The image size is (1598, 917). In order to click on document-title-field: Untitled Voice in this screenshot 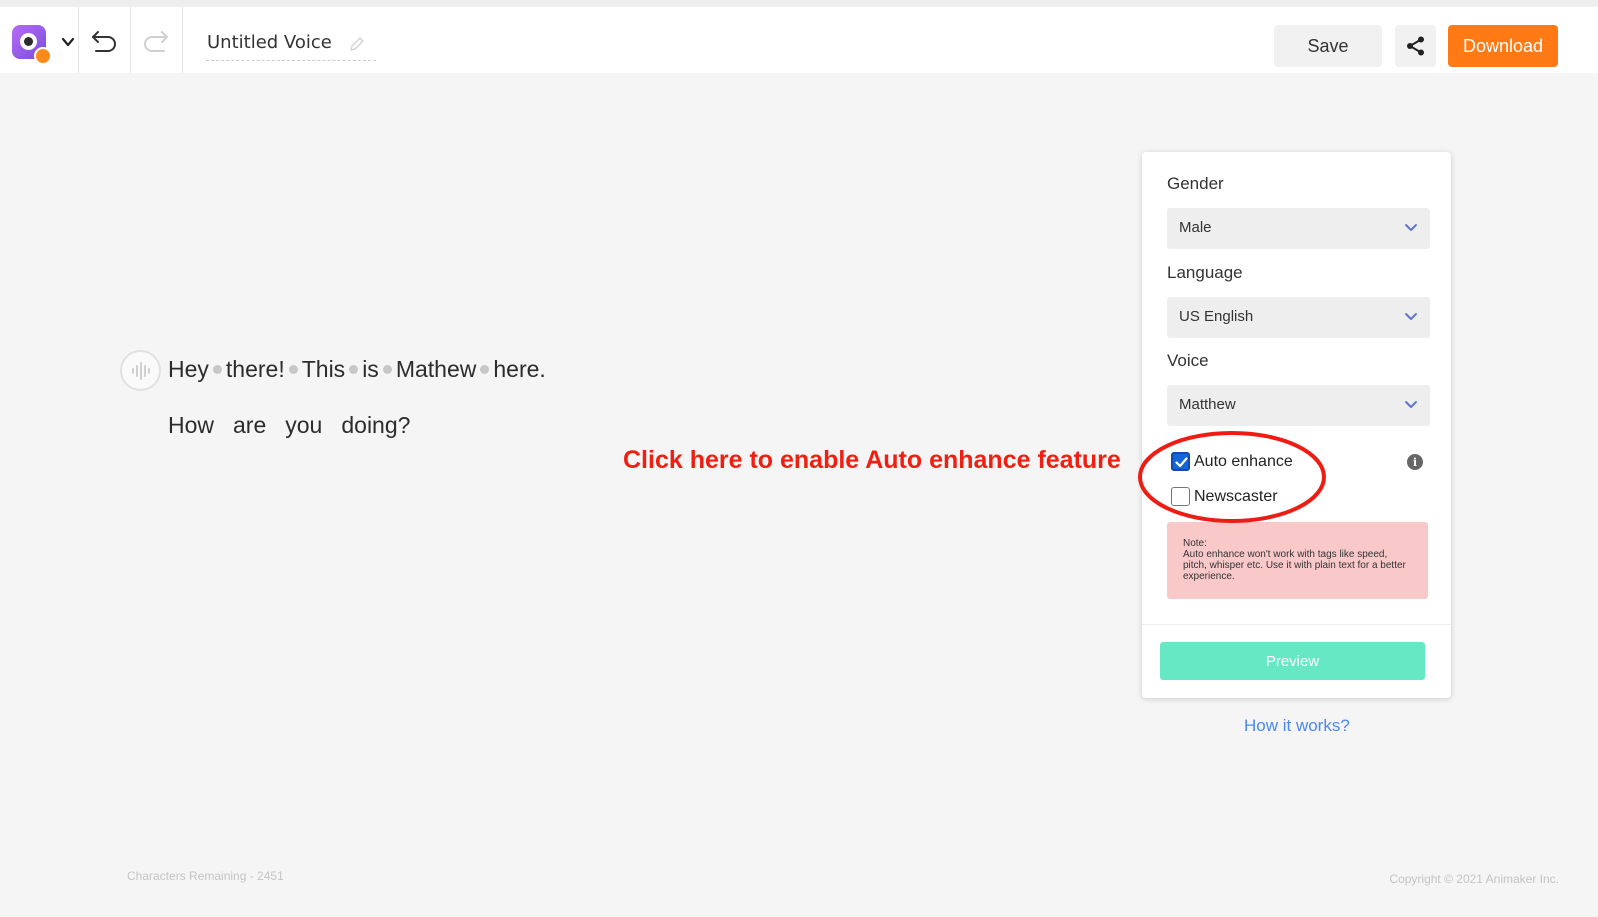, I will do `click(291, 44)`.